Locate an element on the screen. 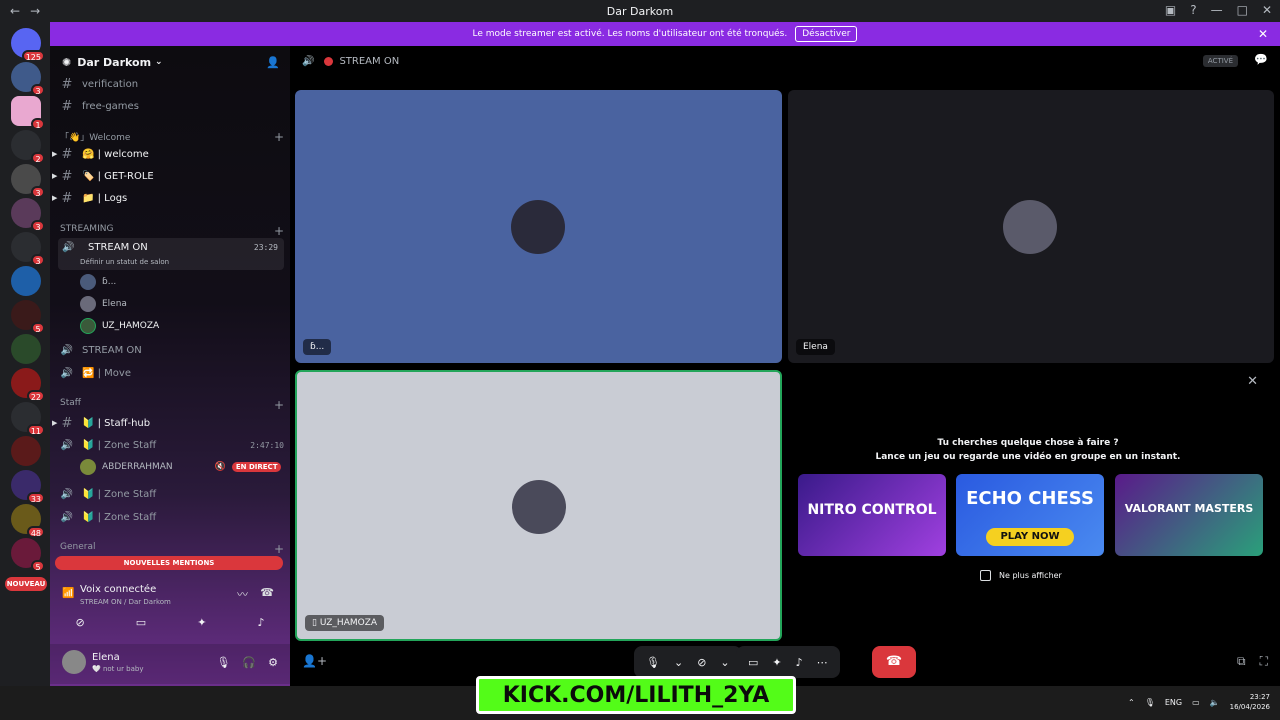 The height and width of the screenshot is (720, 1280). clock: 23:27 16/04/2026 is located at coordinates (1250, 702).